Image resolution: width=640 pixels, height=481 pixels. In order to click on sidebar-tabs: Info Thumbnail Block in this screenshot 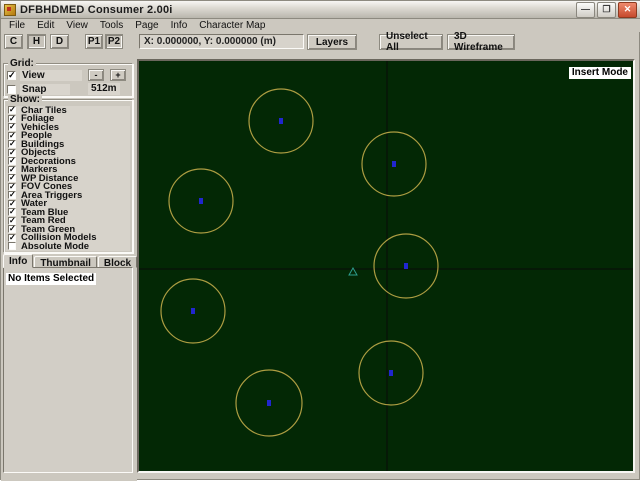, I will do `click(70, 261)`.